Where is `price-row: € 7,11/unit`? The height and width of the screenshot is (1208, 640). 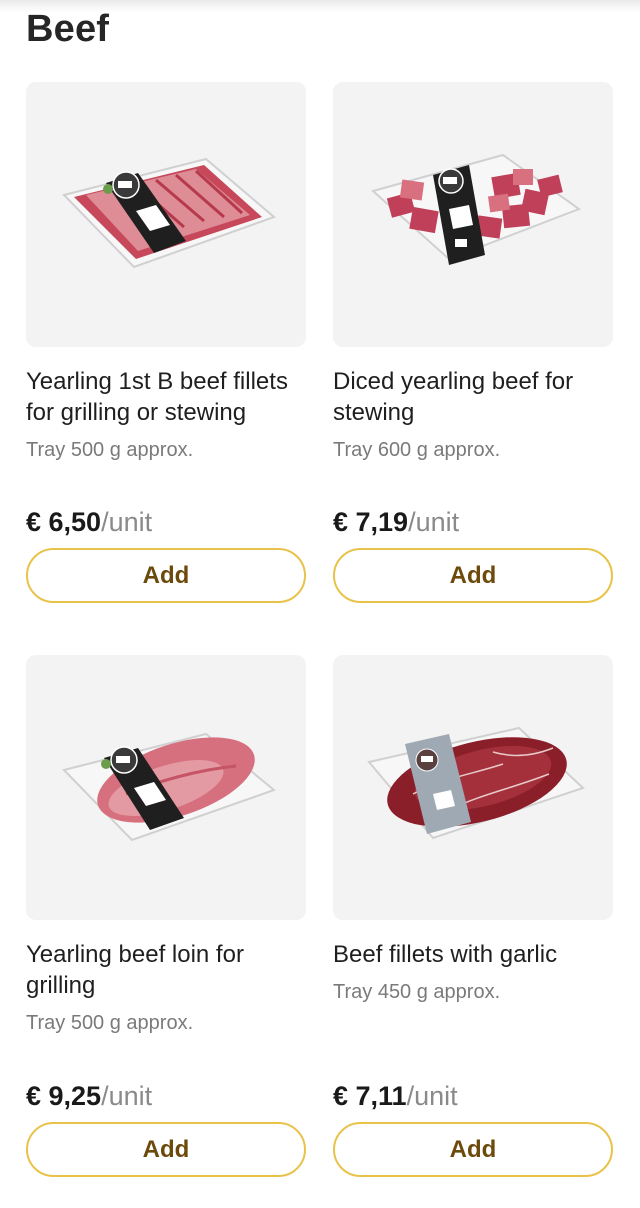 price-row: € 7,11/unit is located at coordinates (395, 1096).